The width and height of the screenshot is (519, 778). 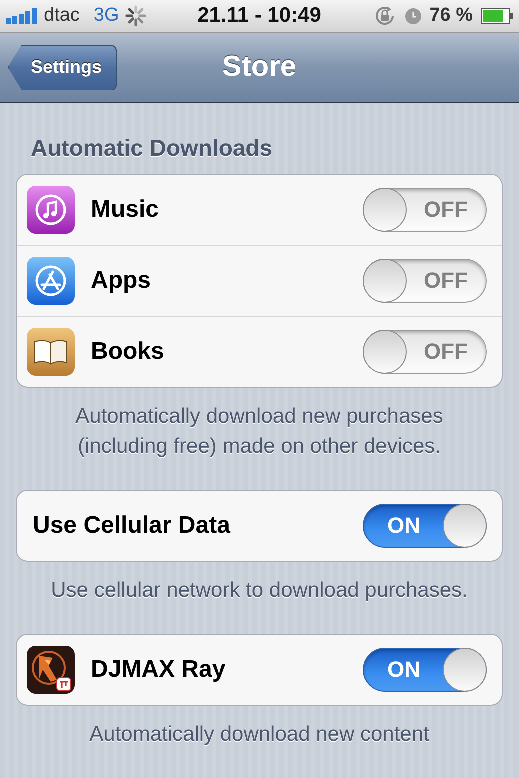 I want to click on setting-label: Music, so click(x=125, y=210).